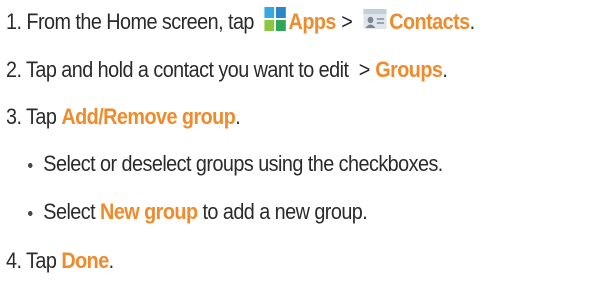  Describe the element at coordinates (14, 116) in the screenshot. I see `step-3-number: 3.` at that location.